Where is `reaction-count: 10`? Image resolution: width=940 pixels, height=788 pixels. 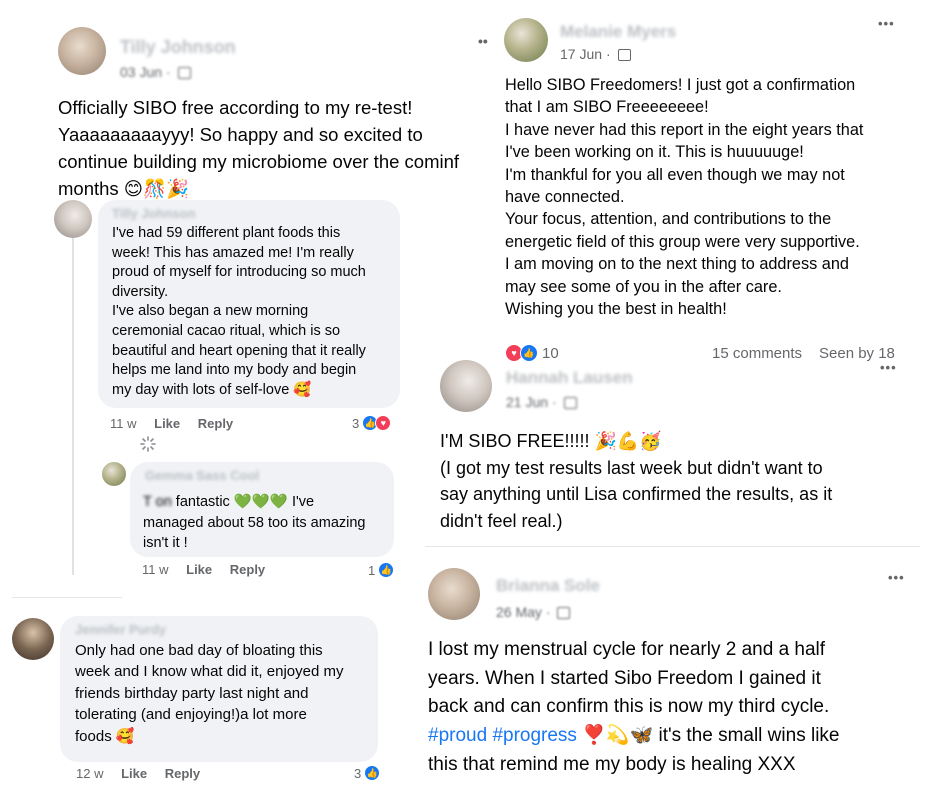 reaction-count: 10 is located at coordinates (550, 353).